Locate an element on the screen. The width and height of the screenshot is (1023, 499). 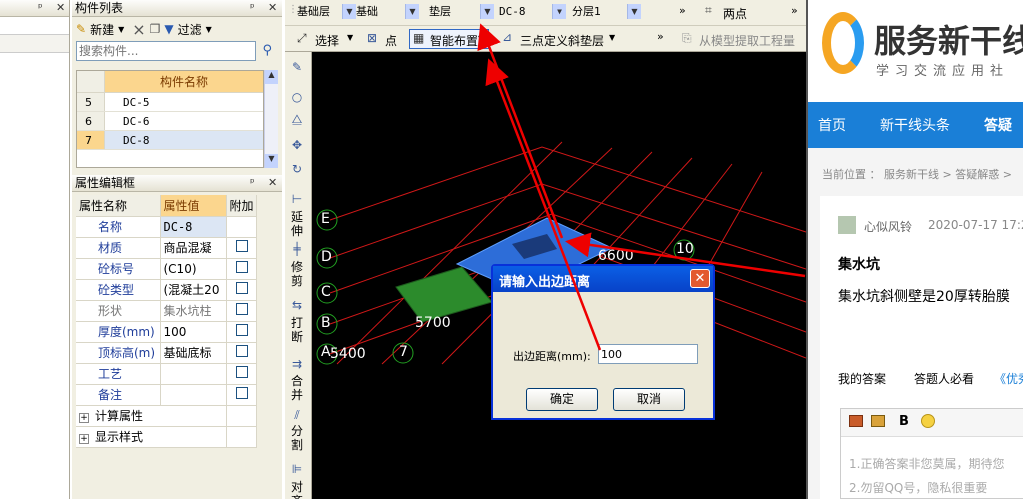
new-button: 新建 is located at coordinates (102, 29).